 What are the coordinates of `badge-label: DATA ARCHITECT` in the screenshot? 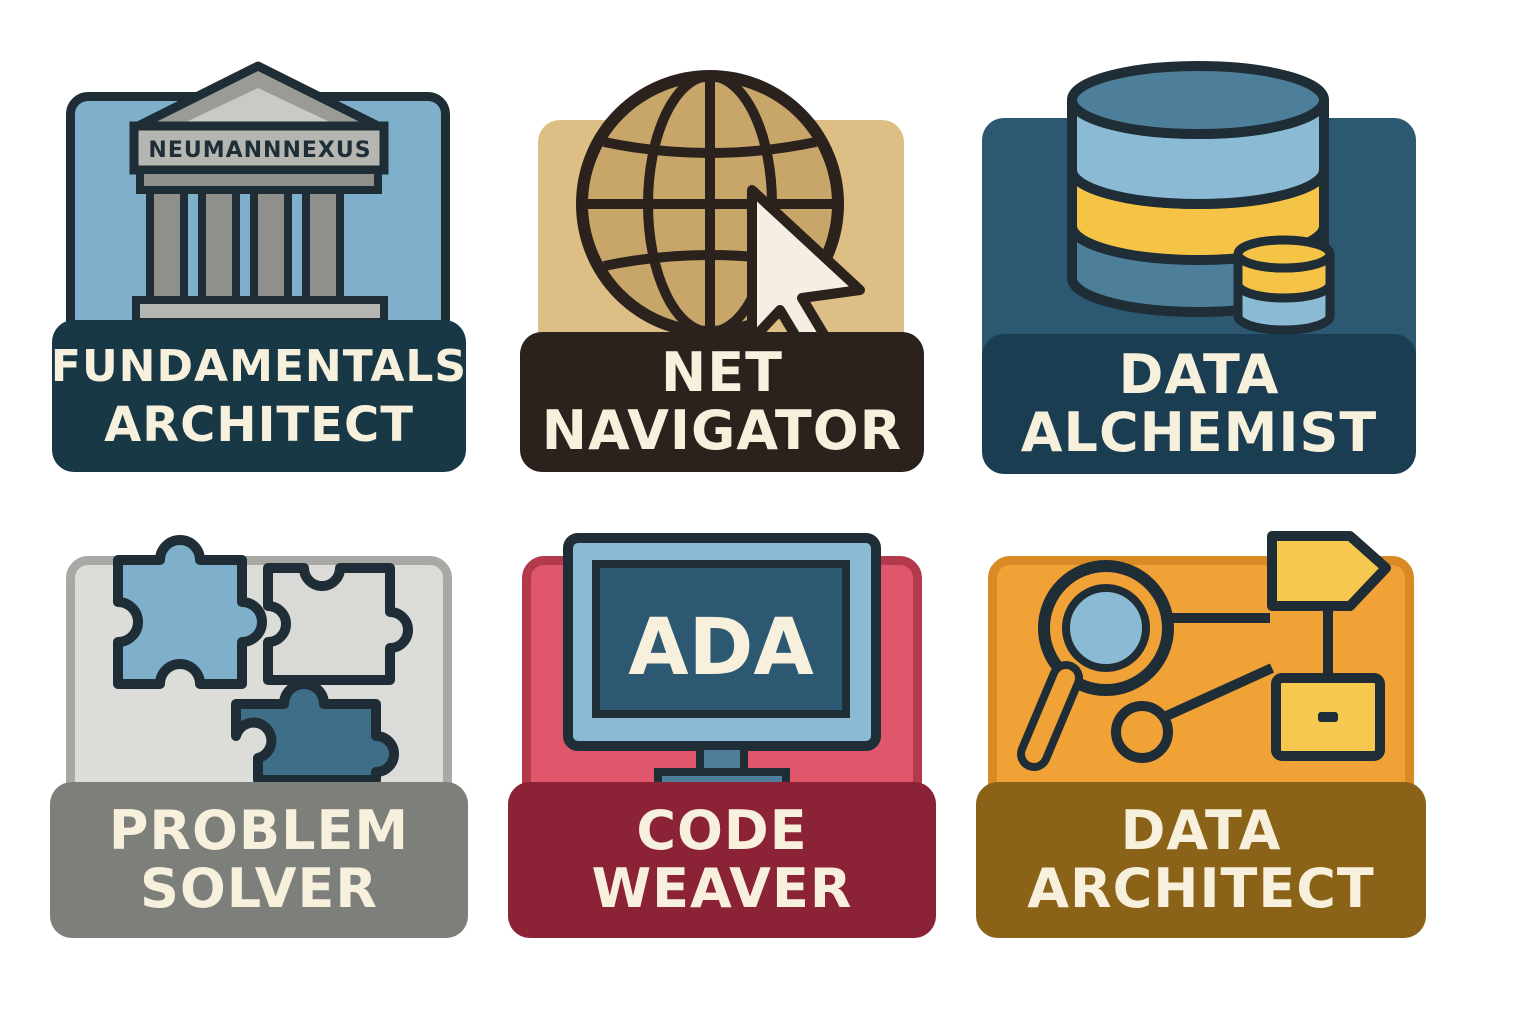 It's located at (1201, 860).